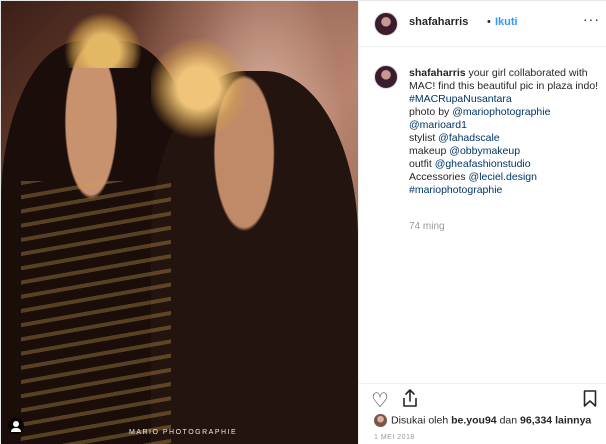 The height and width of the screenshot is (444, 606). What do you see at coordinates (508, 420) in the screenshot?
I see `likes-joiner: dan` at bounding box center [508, 420].